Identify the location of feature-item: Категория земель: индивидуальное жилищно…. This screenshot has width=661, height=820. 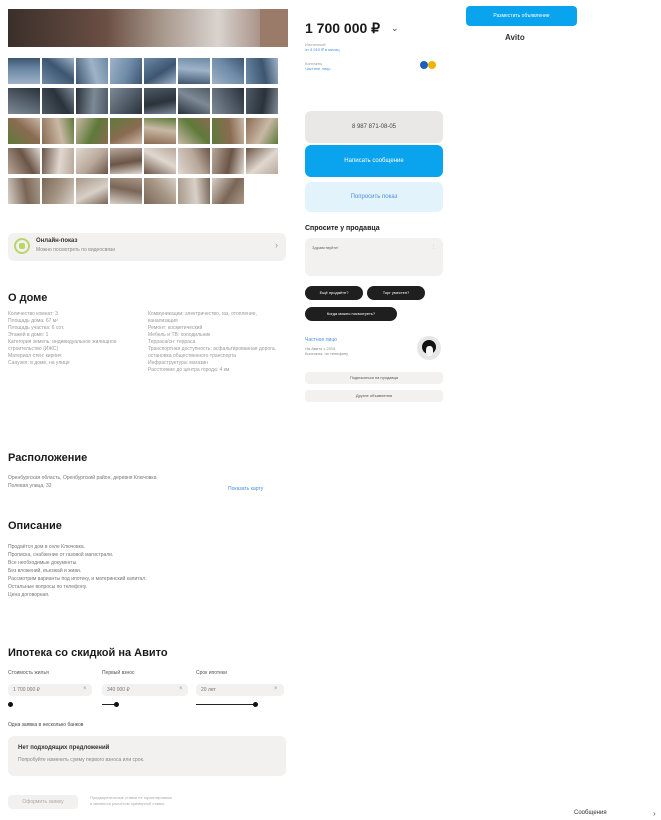
(62, 345).